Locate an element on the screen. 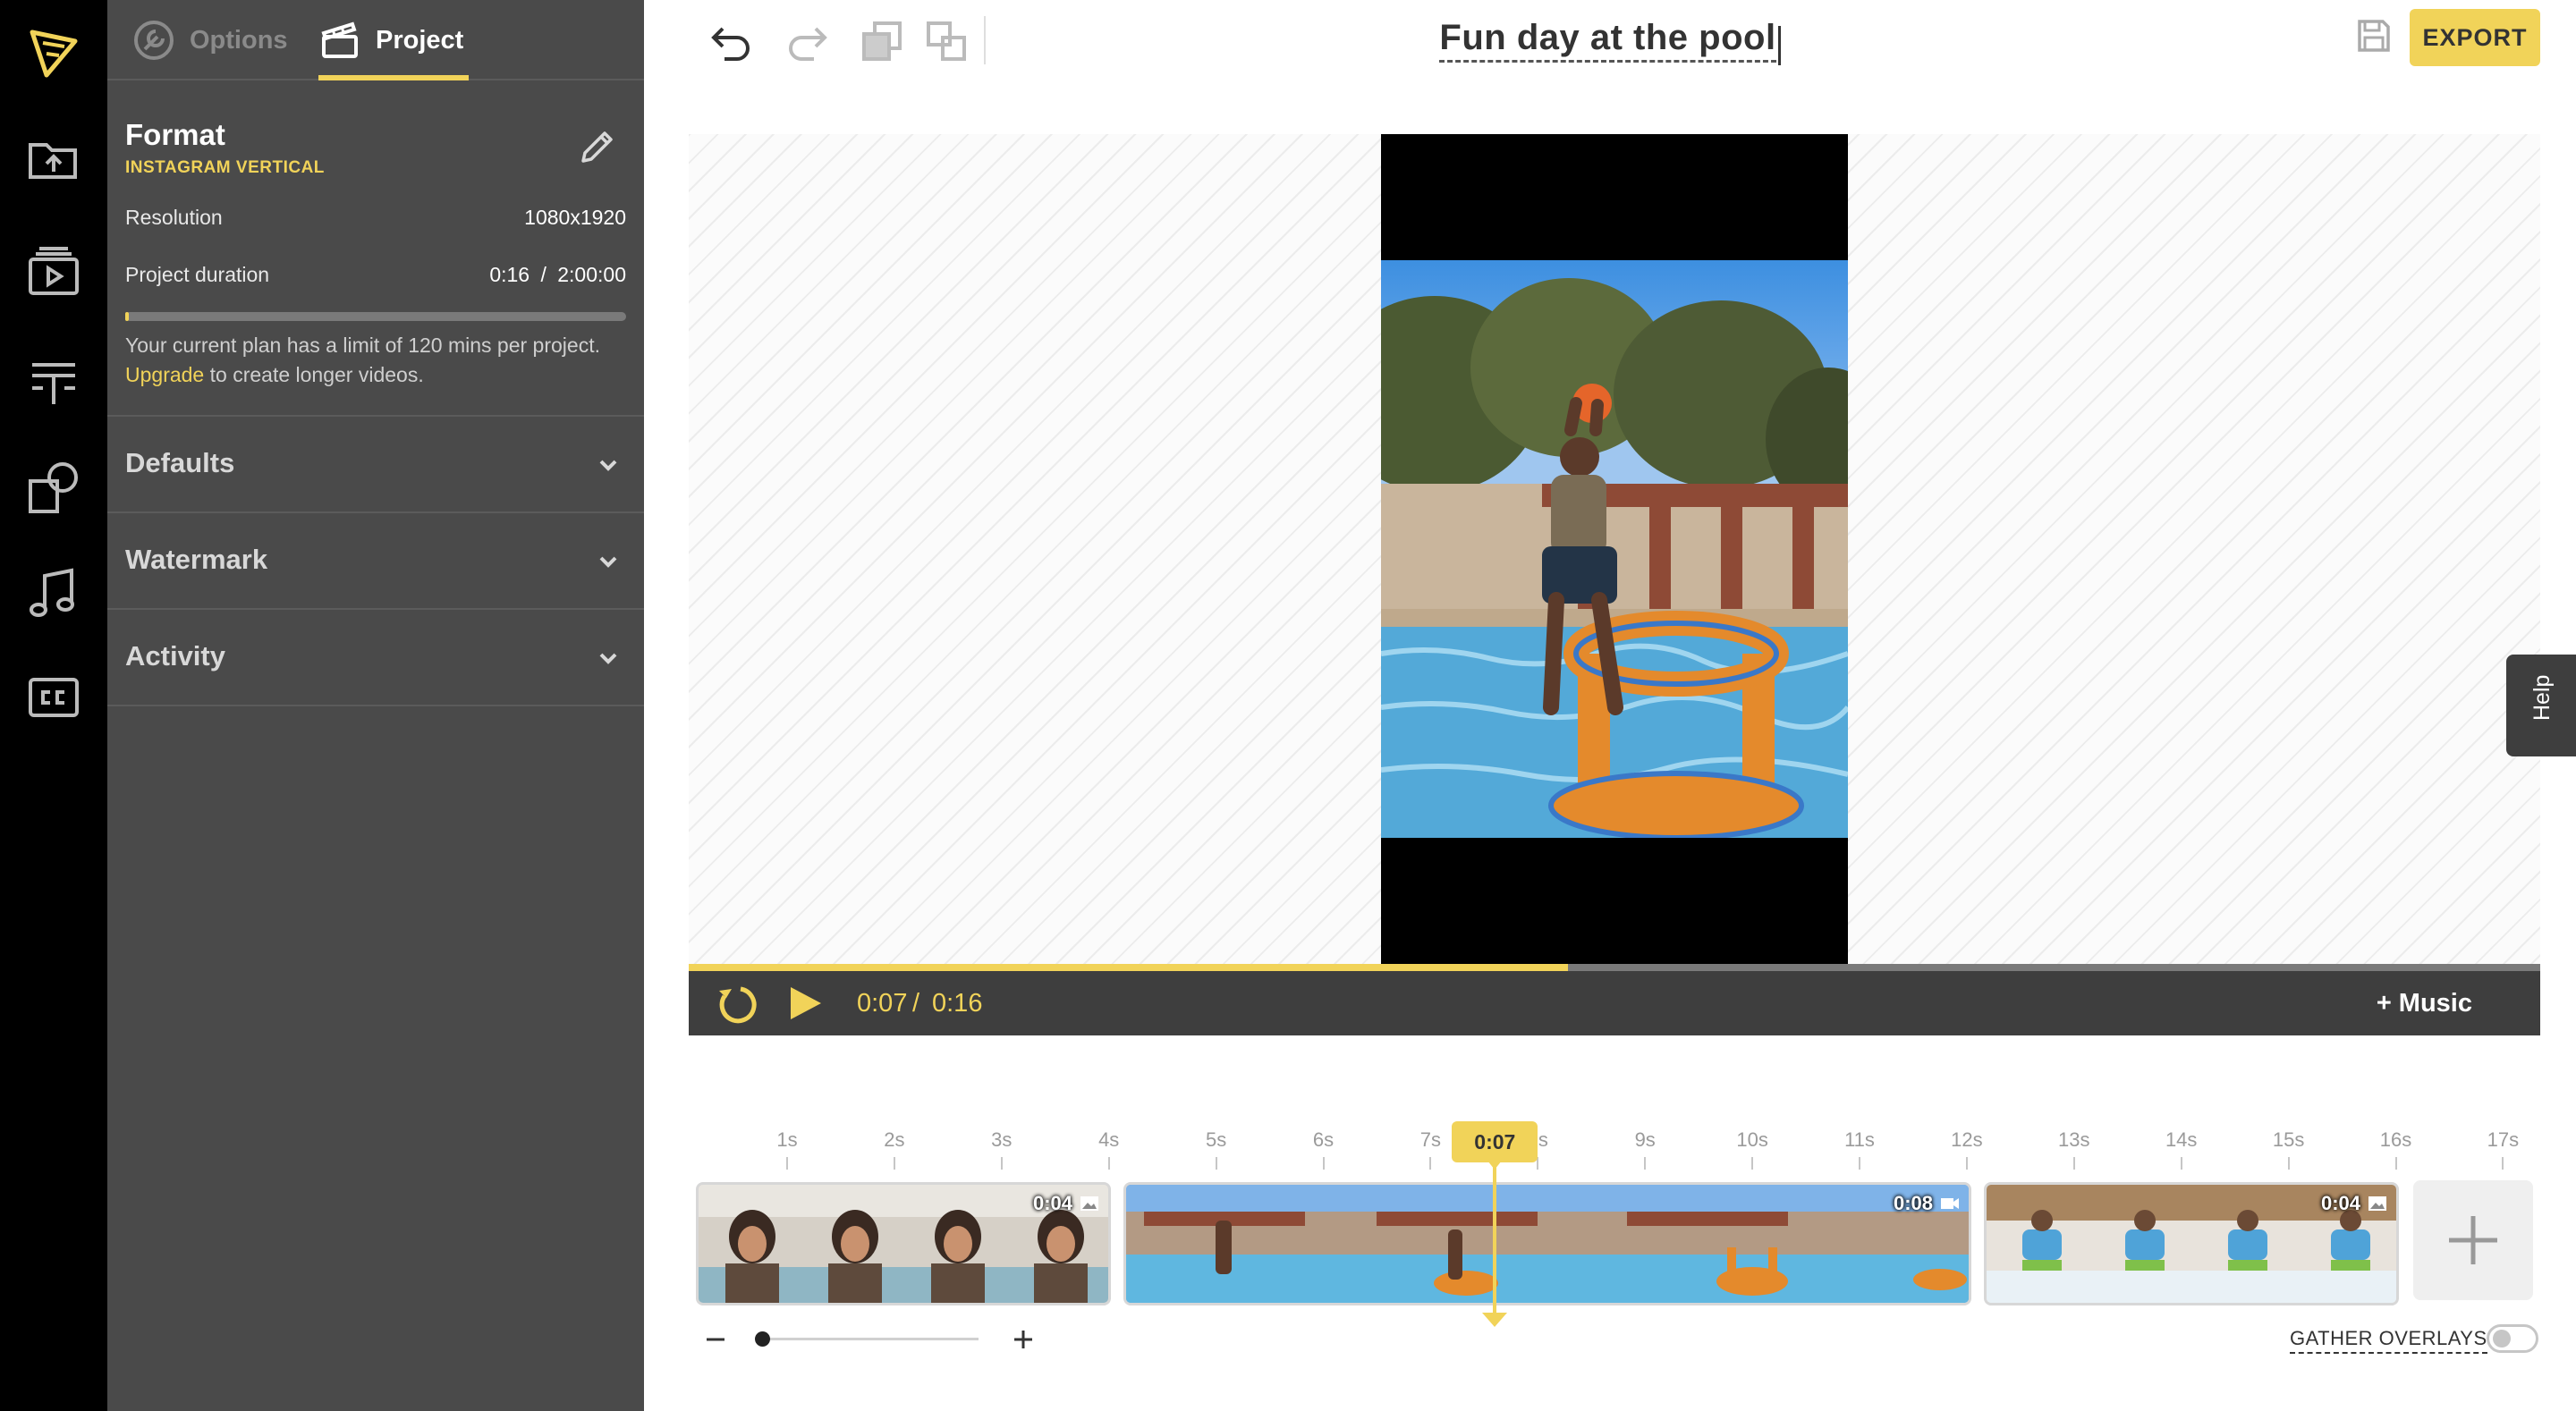  ruler-tick-label: 14s is located at coordinates (2181, 1139).